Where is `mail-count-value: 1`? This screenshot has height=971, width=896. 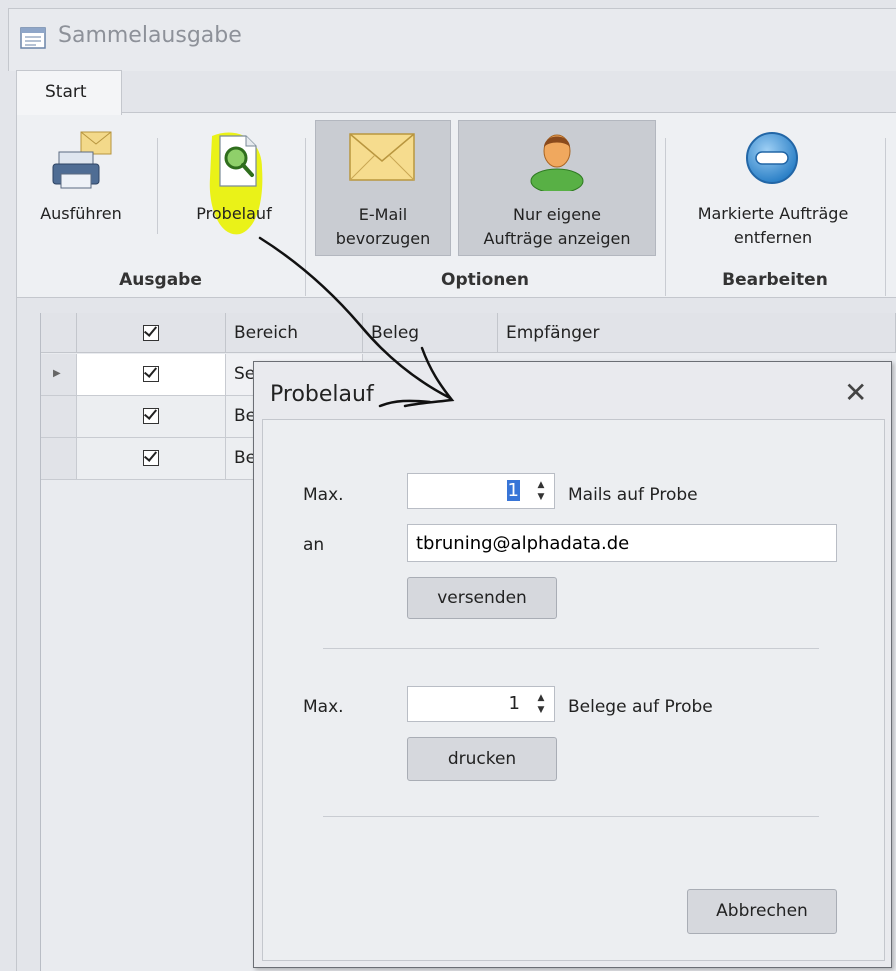 mail-count-value: 1 is located at coordinates (513, 490).